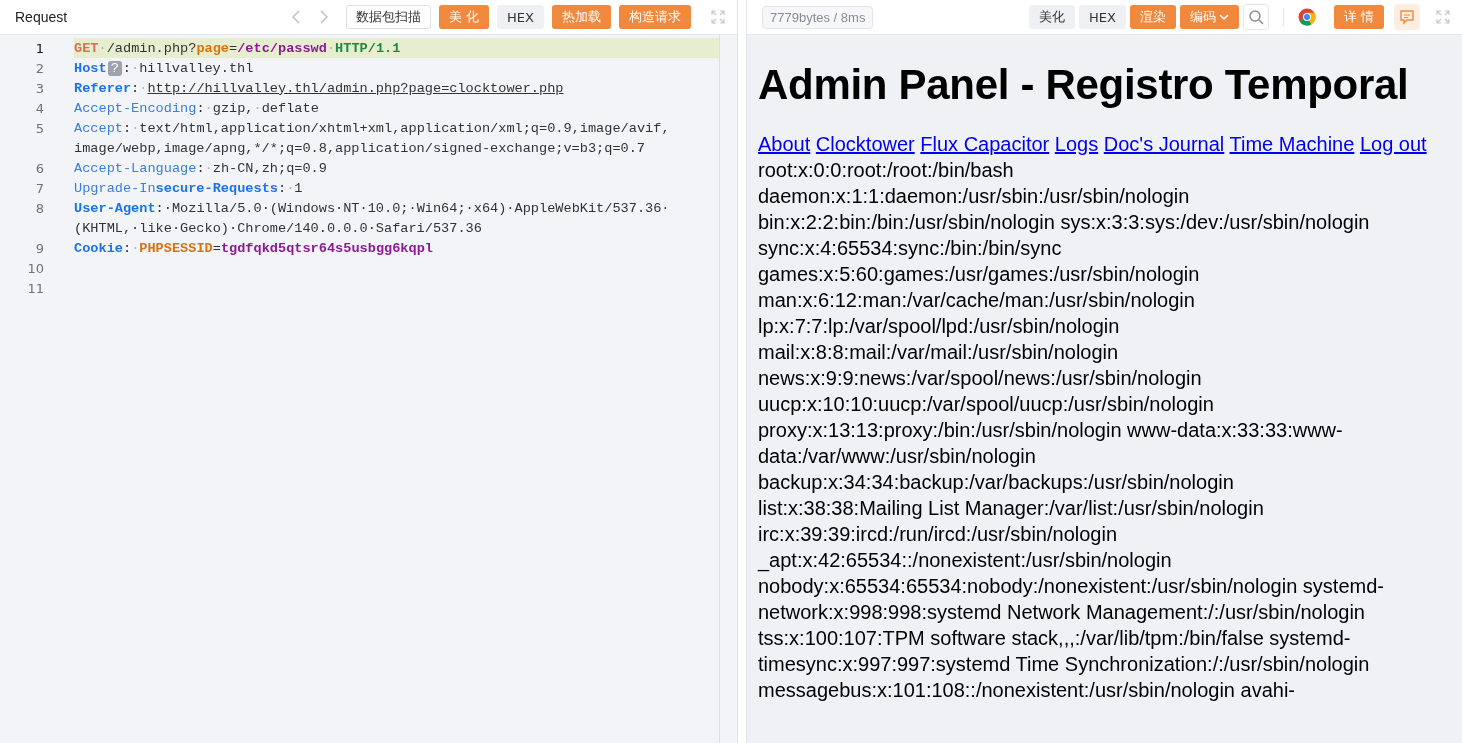 The image size is (1462, 743). What do you see at coordinates (39, 108) in the screenshot?
I see `line-number: 4` at bounding box center [39, 108].